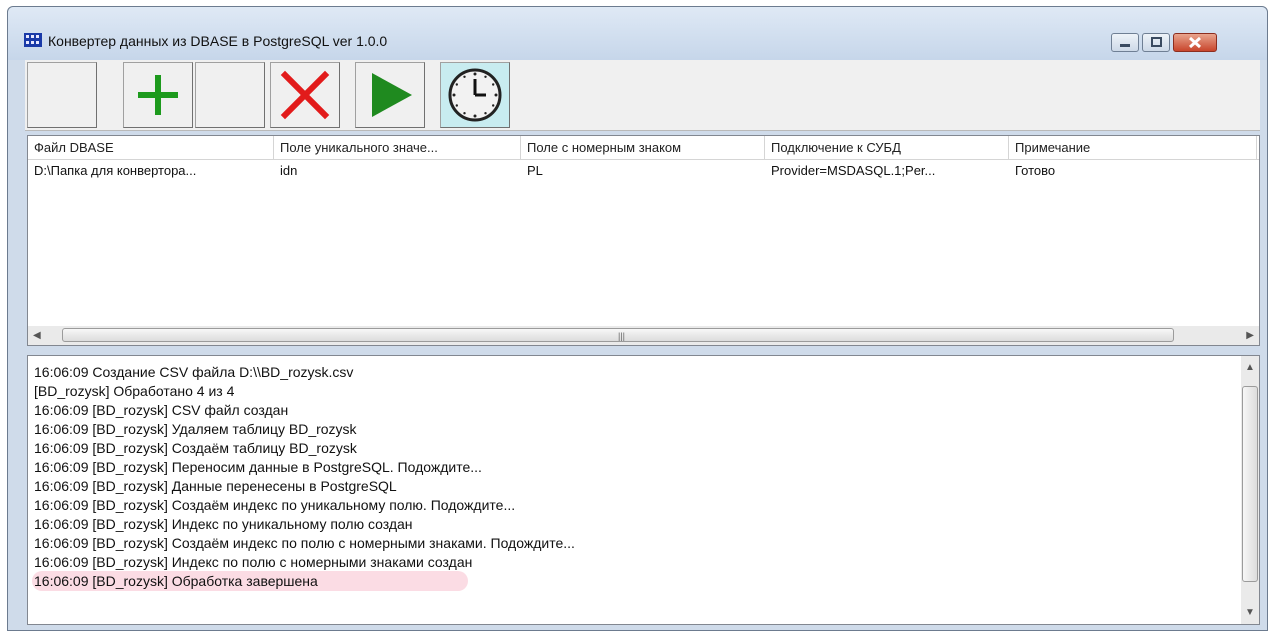 The height and width of the screenshot is (631, 1269). I want to click on scroll-down-icon: ▼, so click(1250, 612).